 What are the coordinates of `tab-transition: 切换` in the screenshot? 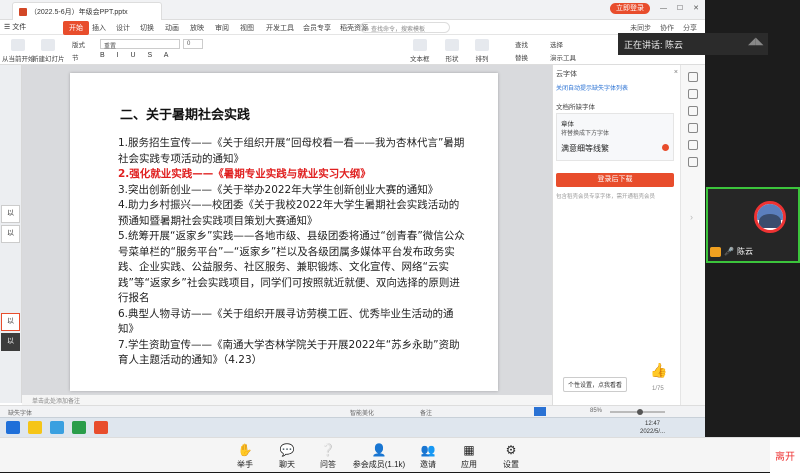 It's located at (147, 28).